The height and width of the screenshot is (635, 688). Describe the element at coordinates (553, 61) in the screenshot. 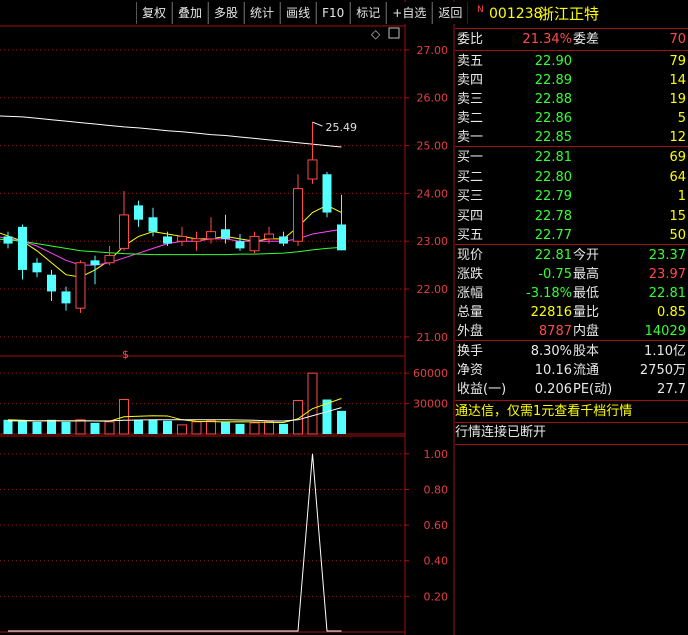

I see `ask-price: 22.90` at that location.